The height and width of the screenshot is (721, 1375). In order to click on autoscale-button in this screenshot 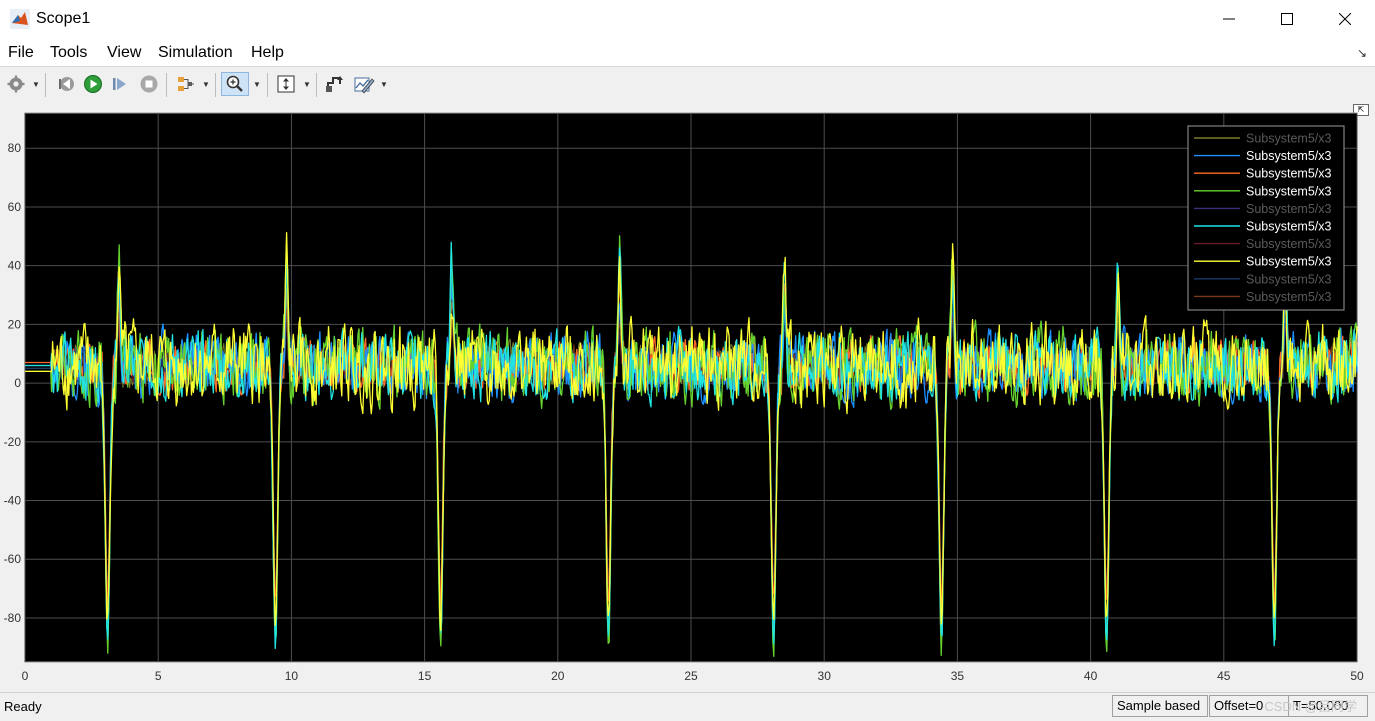, I will do `click(286, 84)`.